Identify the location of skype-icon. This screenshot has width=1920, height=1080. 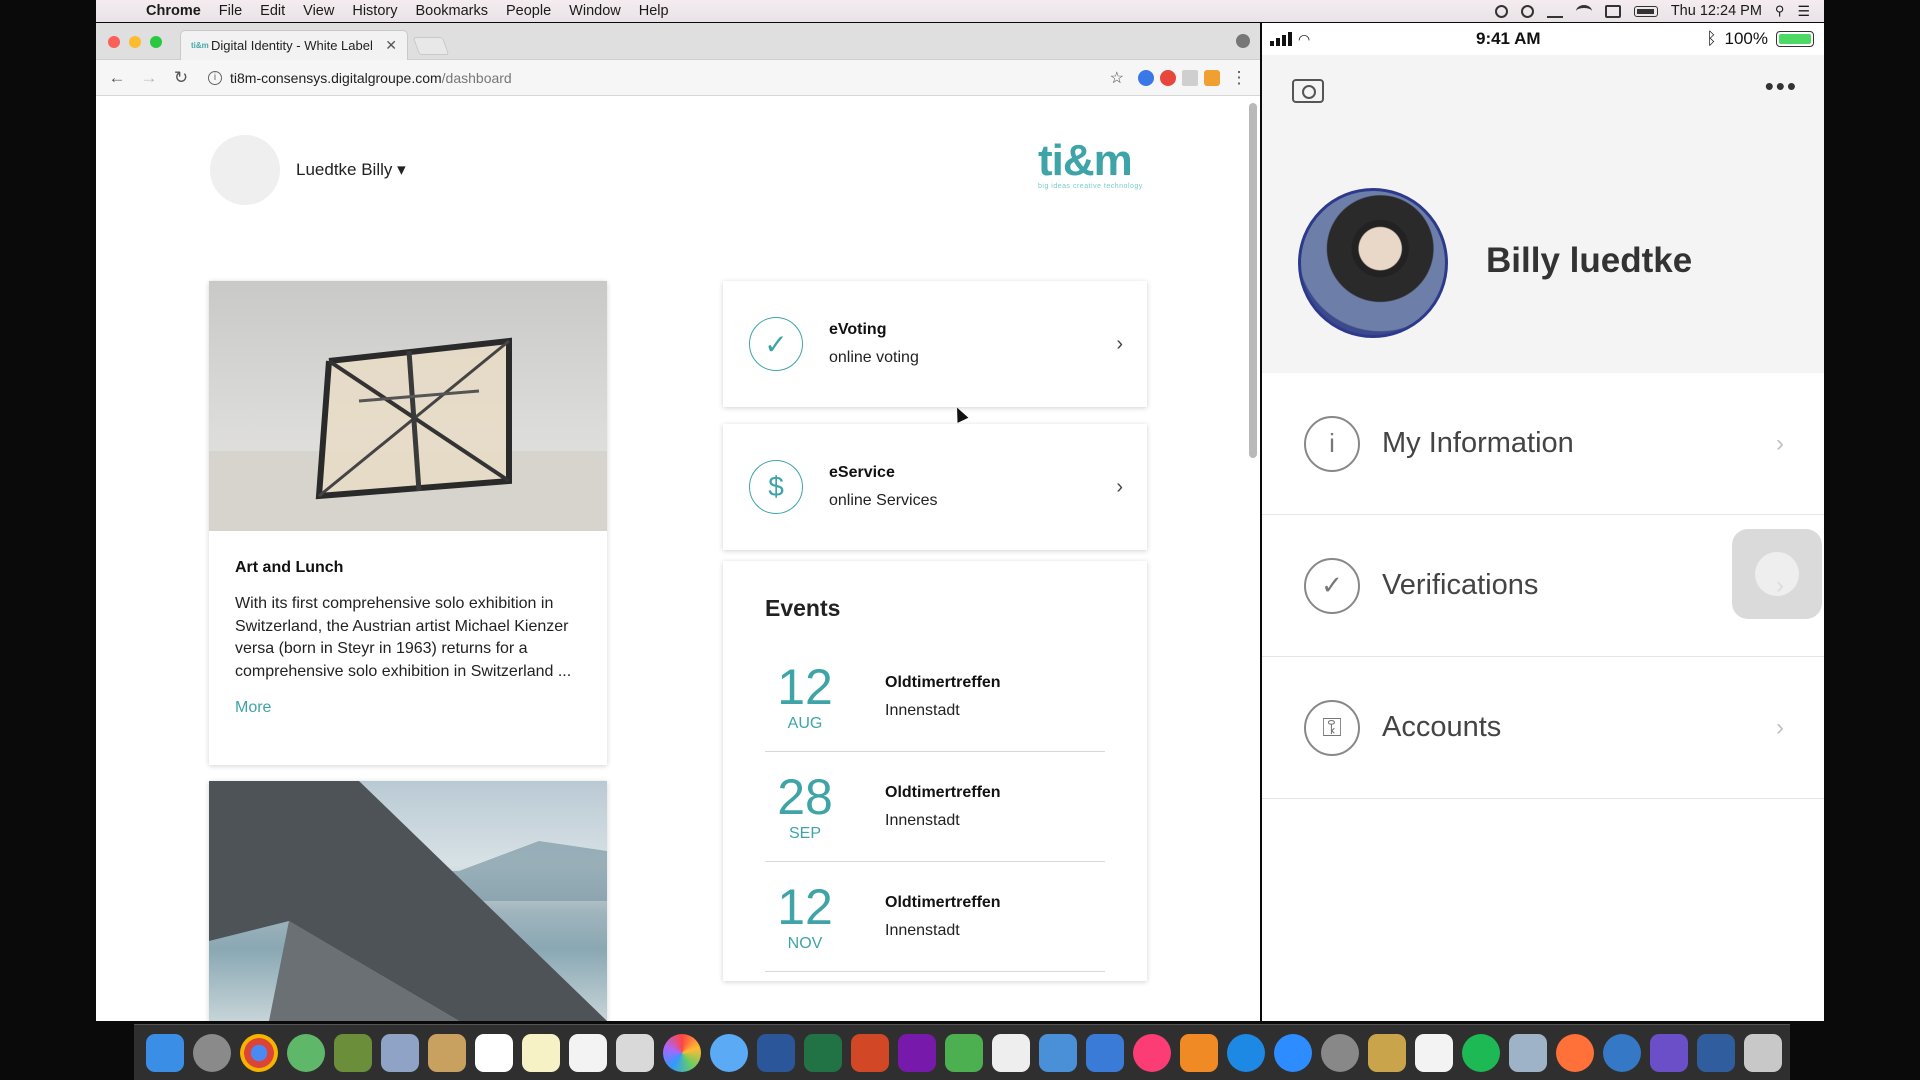
(1434, 1052).